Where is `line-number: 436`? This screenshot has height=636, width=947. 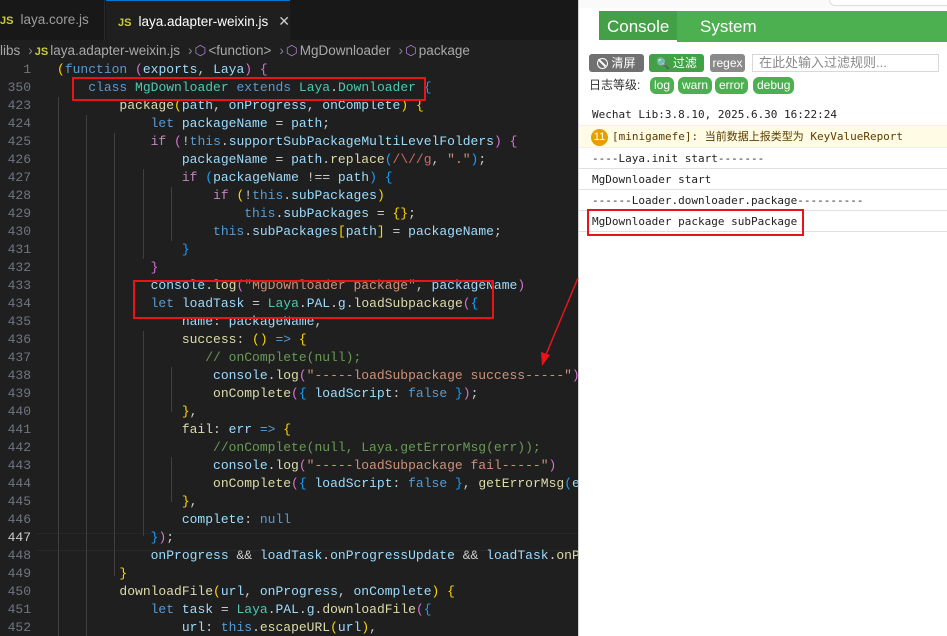 line-number: 436 is located at coordinates (19, 339).